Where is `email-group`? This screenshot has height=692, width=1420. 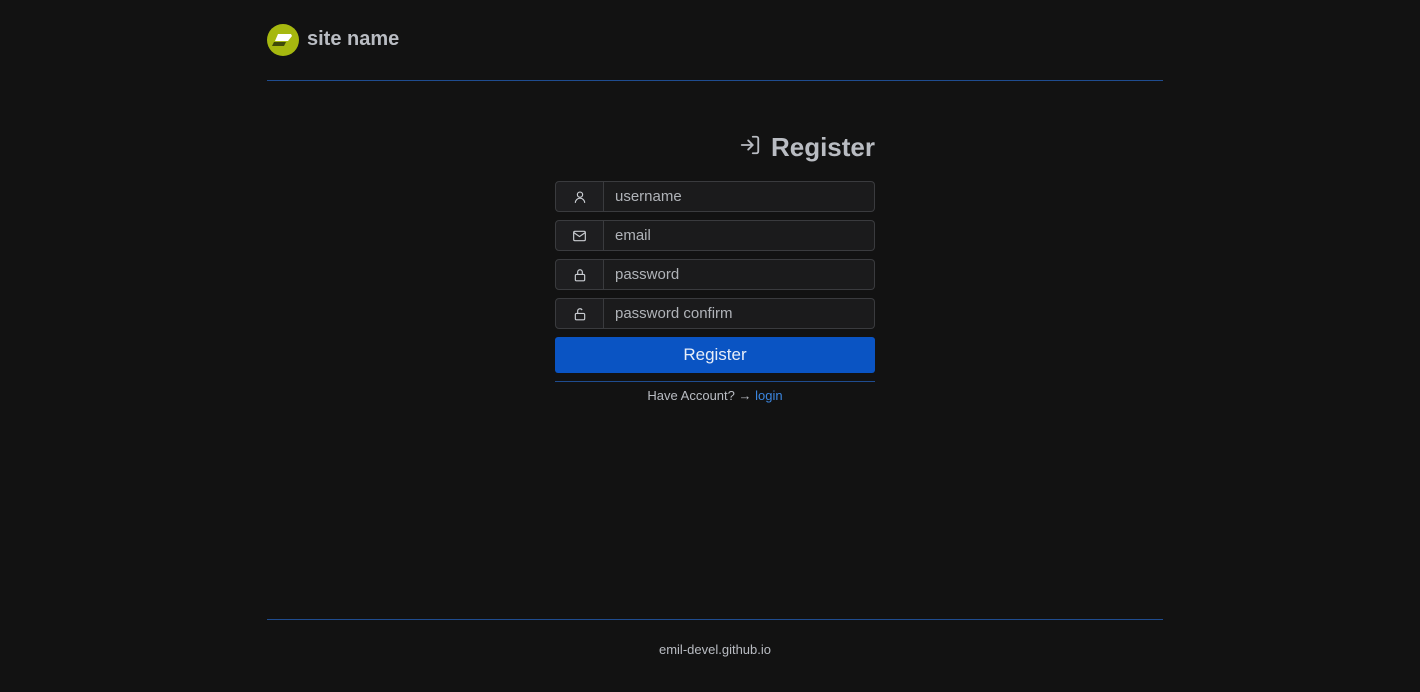 email-group is located at coordinates (715, 235).